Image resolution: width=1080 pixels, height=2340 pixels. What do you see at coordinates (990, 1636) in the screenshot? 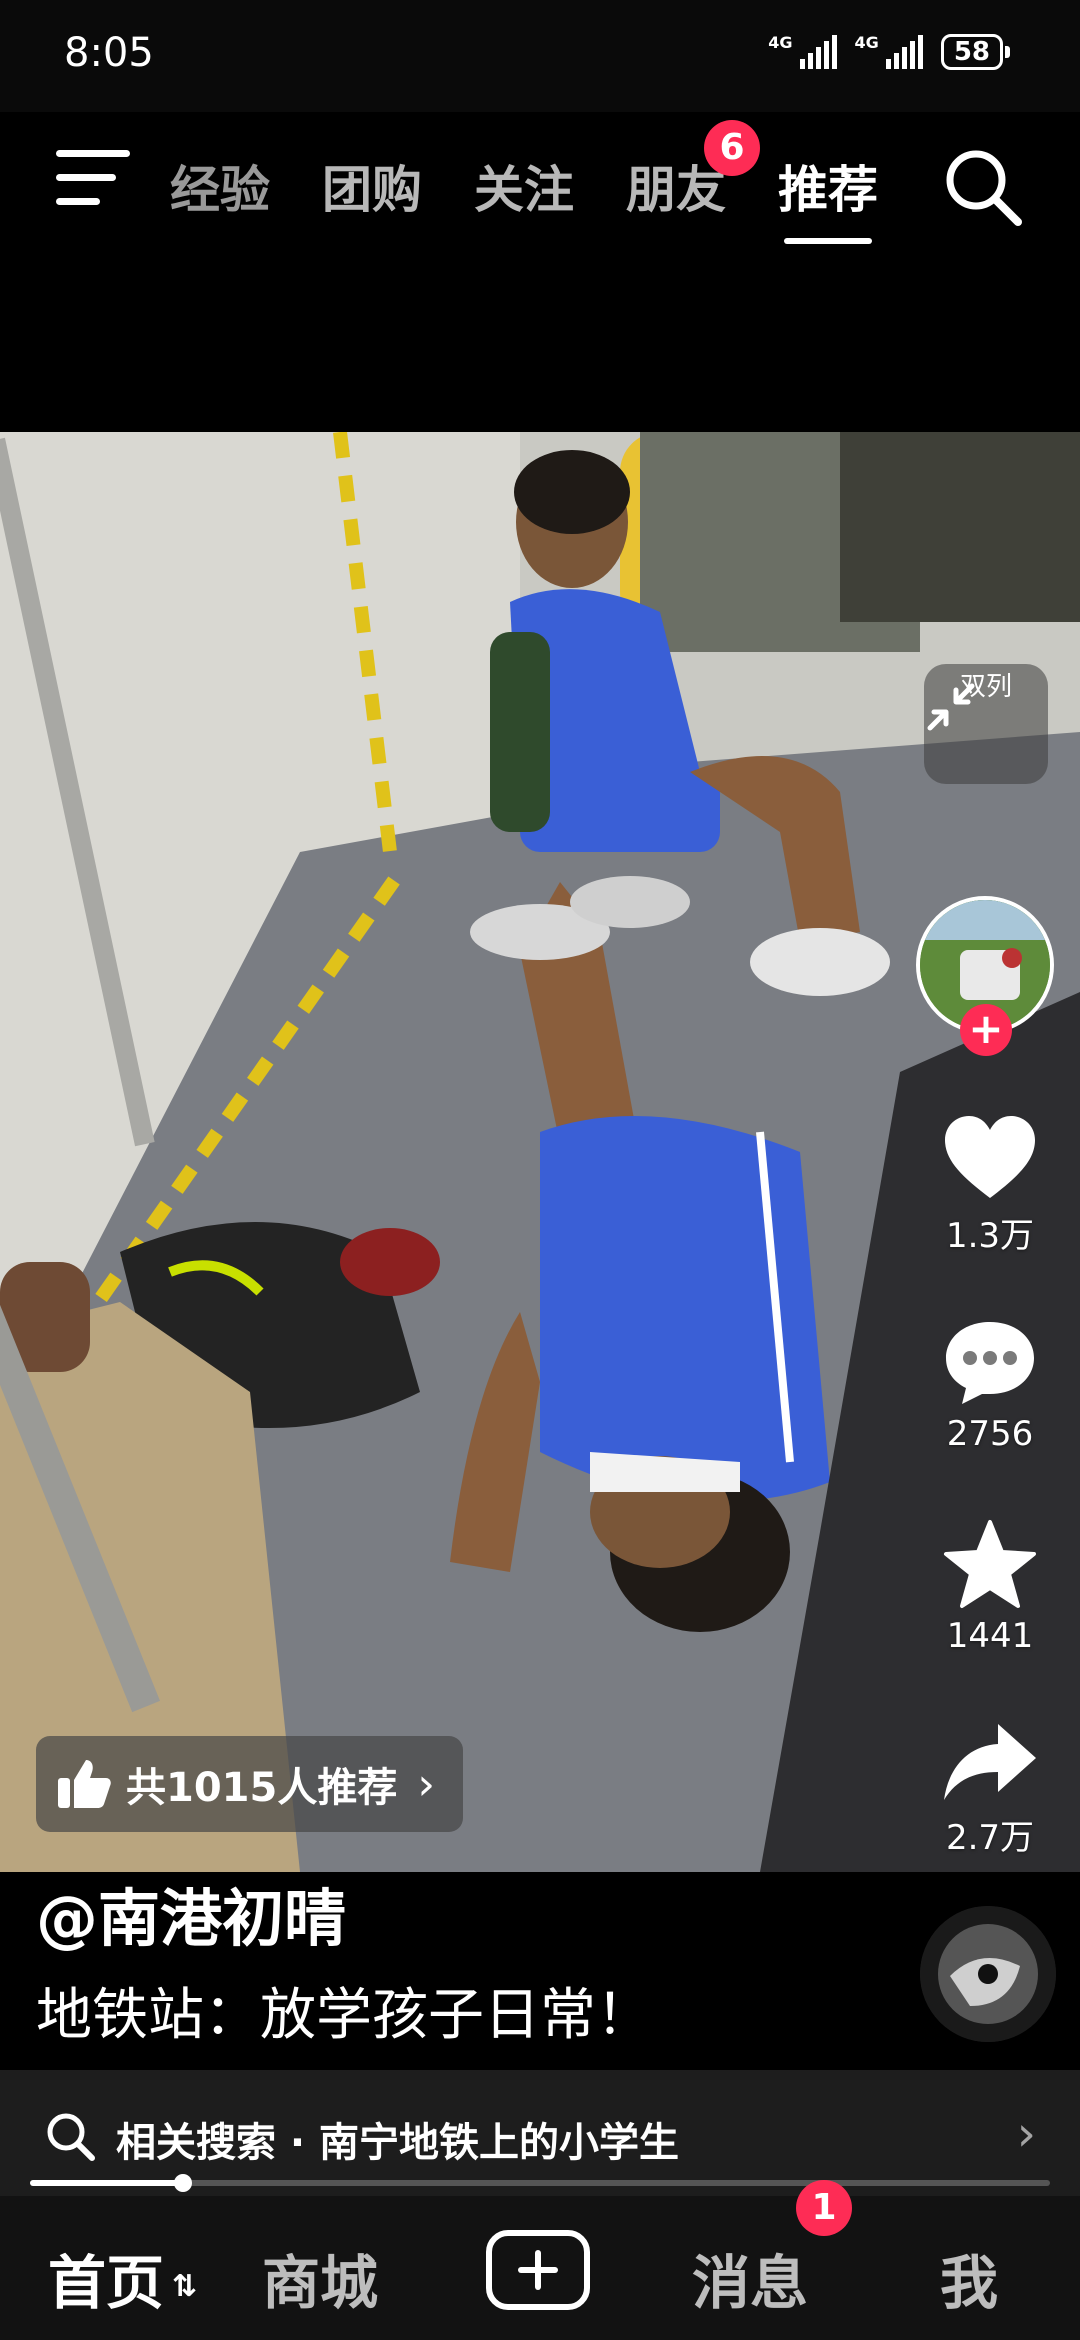
I see `favorite-count: 1441` at bounding box center [990, 1636].